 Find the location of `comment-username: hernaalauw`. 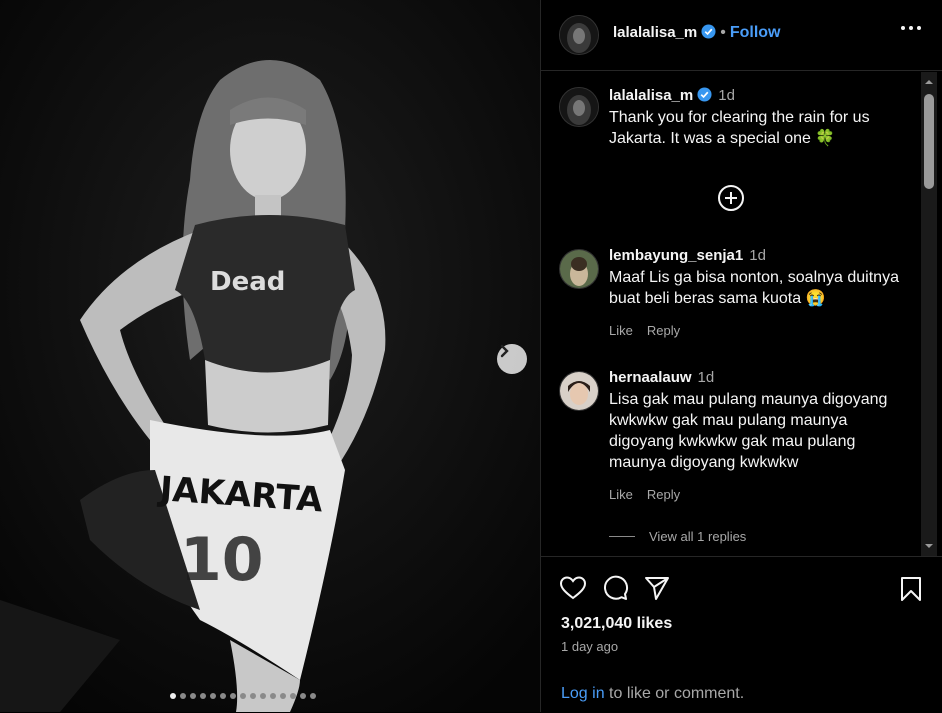

comment-username: hernaalauw is located at coordinates (650, 377).